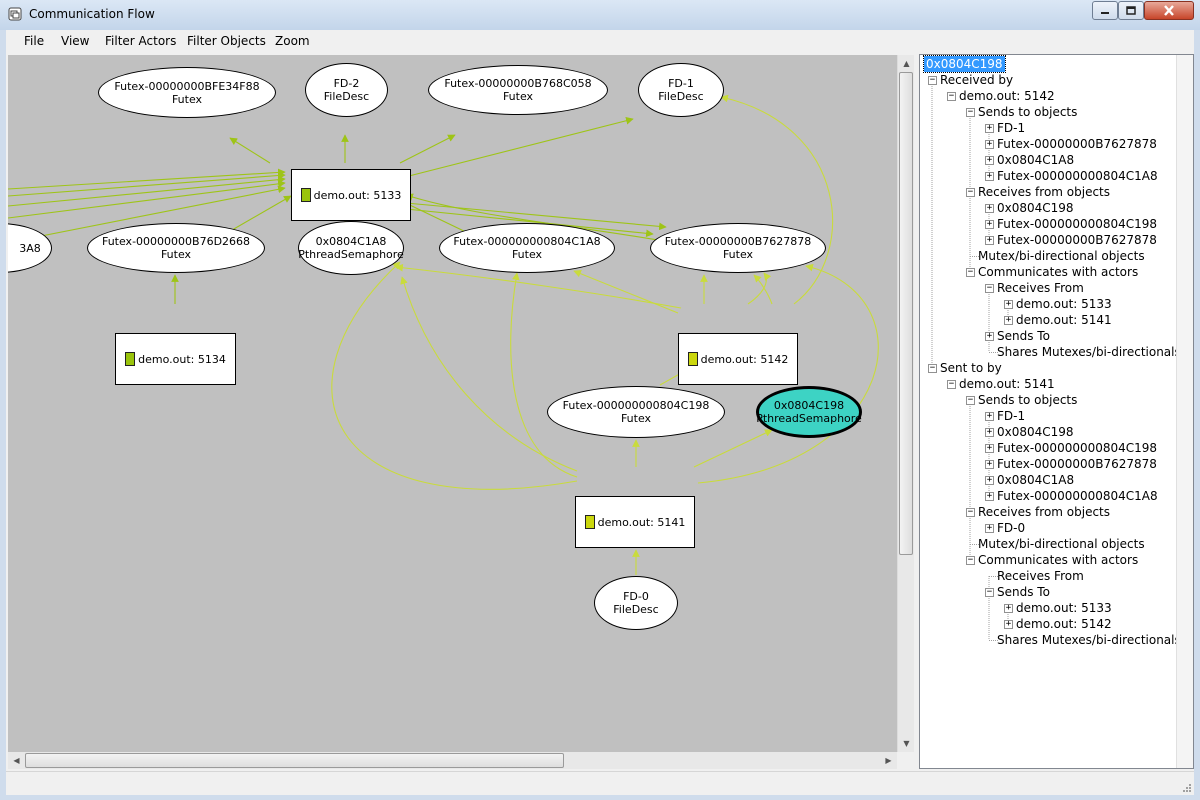 This screenshot has width=1200, height=800. I want to click on object-node: Futex-000000000804C1A8 Futex, so click(527, 248).